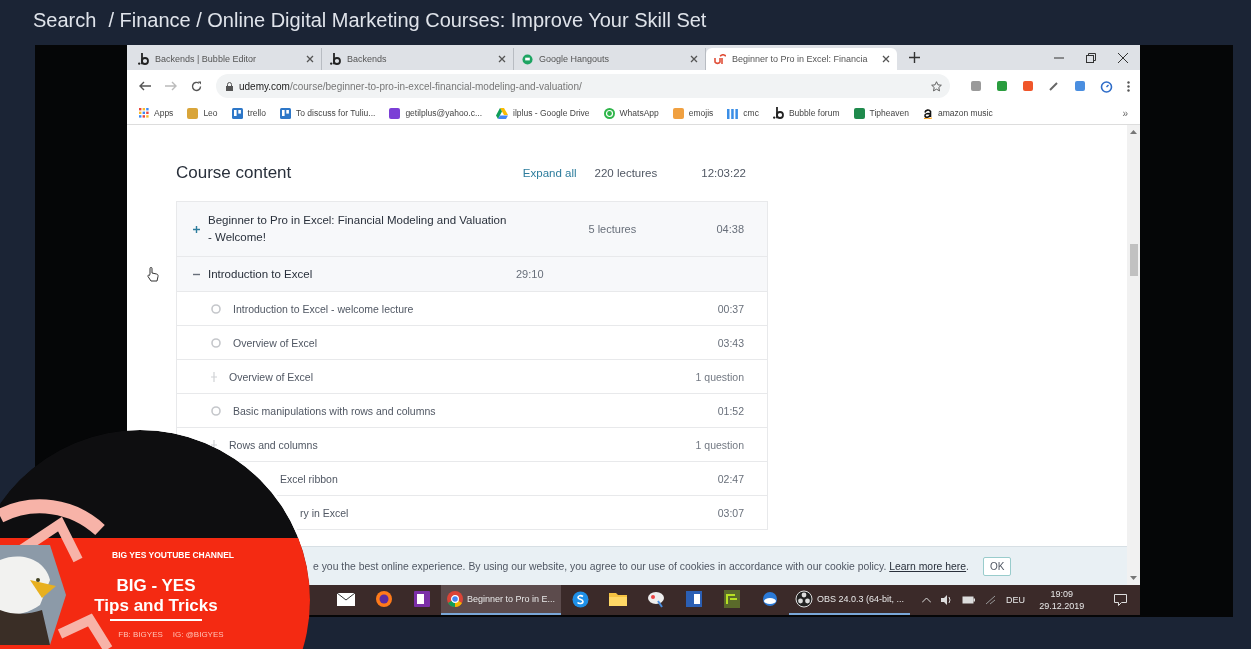  I want to click on scrollbar-thumb, so click(1133, 260).